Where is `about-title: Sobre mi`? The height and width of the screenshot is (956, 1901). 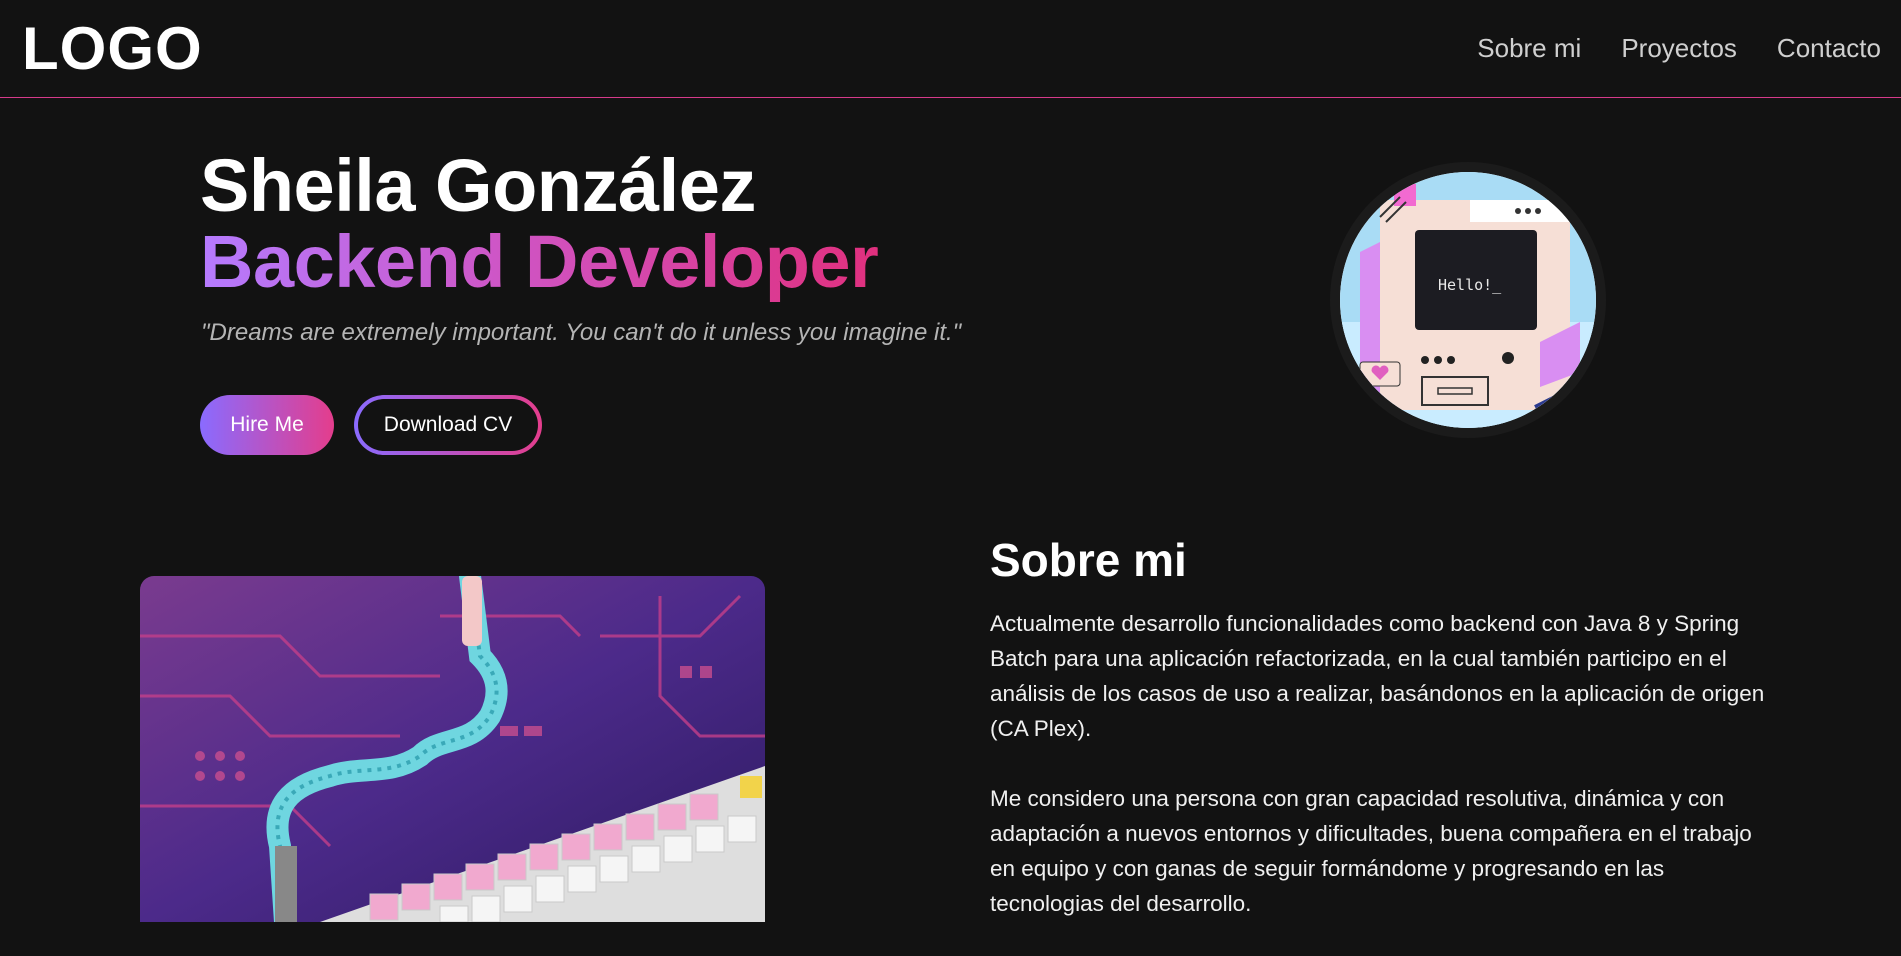 about-title: Sobre mi is located at coordinates (1088, 560).